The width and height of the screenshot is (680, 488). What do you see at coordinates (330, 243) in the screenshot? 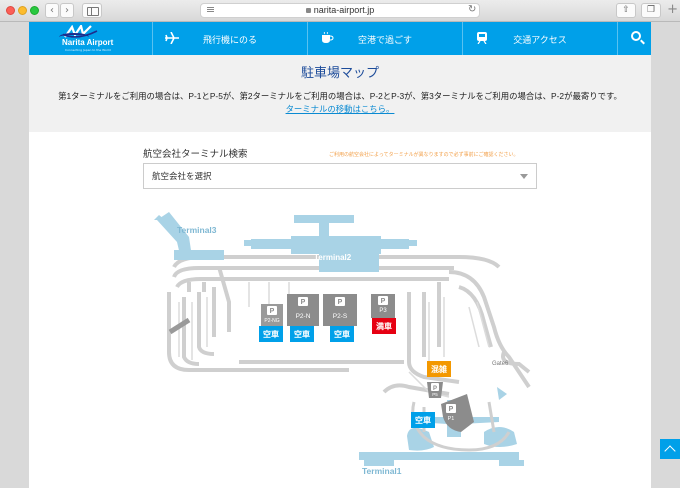
I see `terminal2-building` at bounding box center [330, 243].